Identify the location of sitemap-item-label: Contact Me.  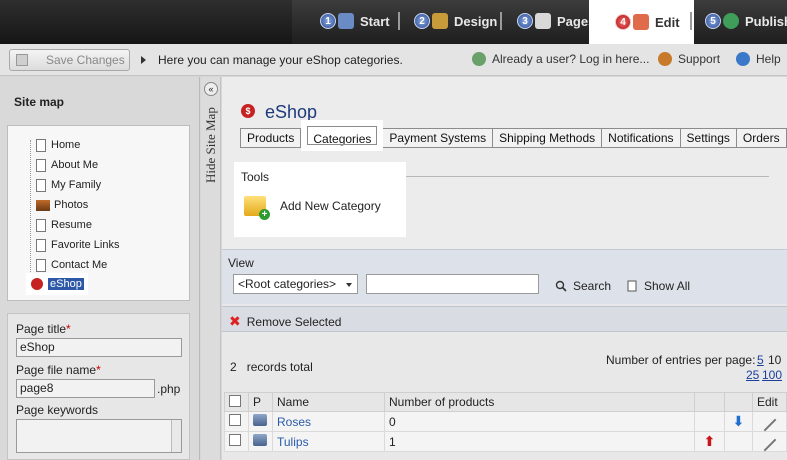
(79, 265).